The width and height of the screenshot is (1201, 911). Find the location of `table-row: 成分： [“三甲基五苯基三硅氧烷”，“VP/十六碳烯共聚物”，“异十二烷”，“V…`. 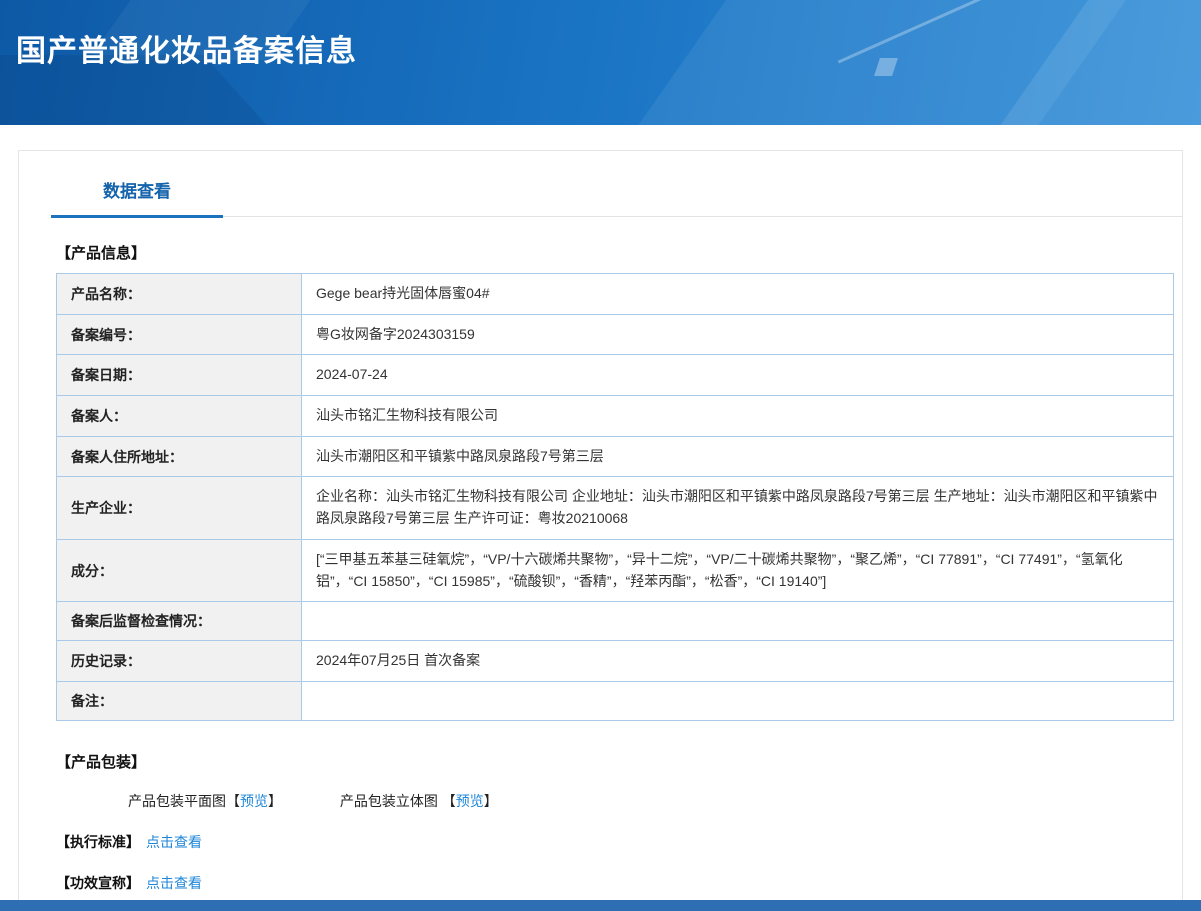

table-row: 成分： [“三甲基五苯基三硅氧烷”，“VP/十六碳烯共聚物”，“异十二烷”，“V… is located at coordinates (615, 570).